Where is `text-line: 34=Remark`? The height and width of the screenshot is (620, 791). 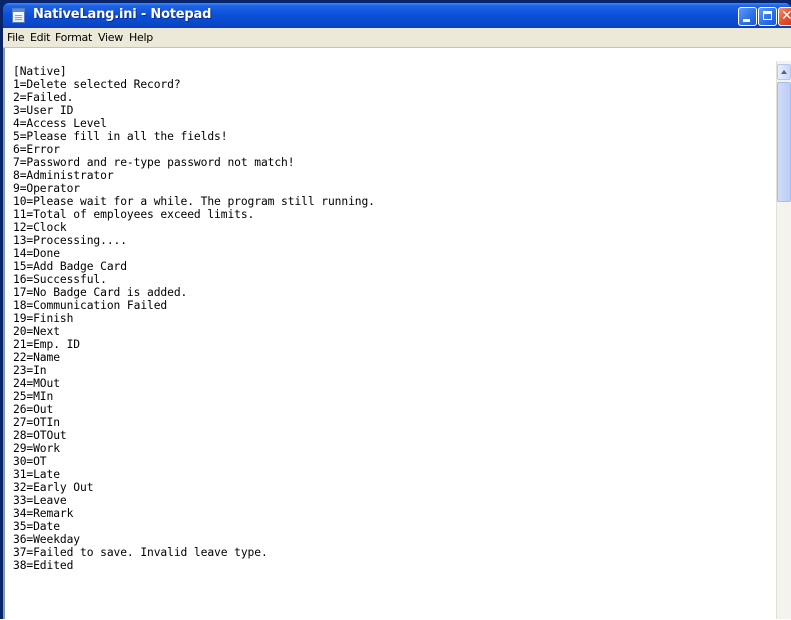 text-line: 34=Remark is located at coordinates (43, 513).